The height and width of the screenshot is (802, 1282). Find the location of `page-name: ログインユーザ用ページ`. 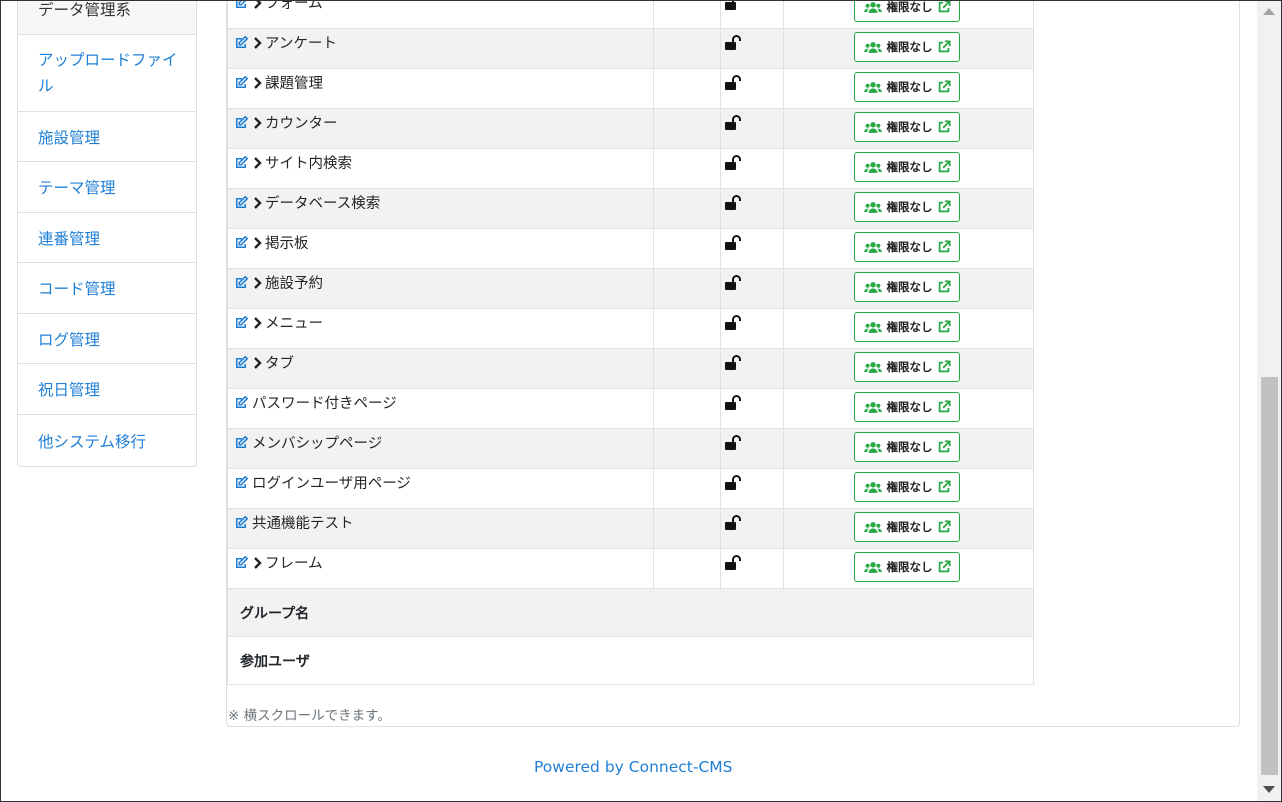

page-name: ログインユーザ用ページ is located at coordinates (331, 482).